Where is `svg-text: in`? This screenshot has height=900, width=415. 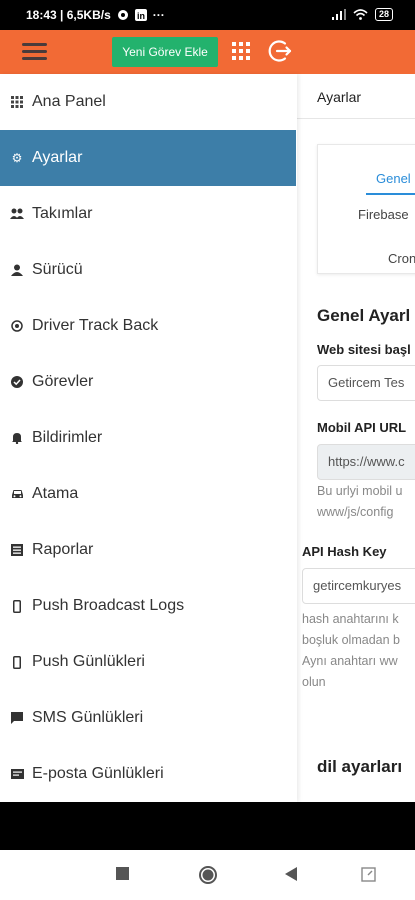
svg-text: in is located at coordinates (141, 16).